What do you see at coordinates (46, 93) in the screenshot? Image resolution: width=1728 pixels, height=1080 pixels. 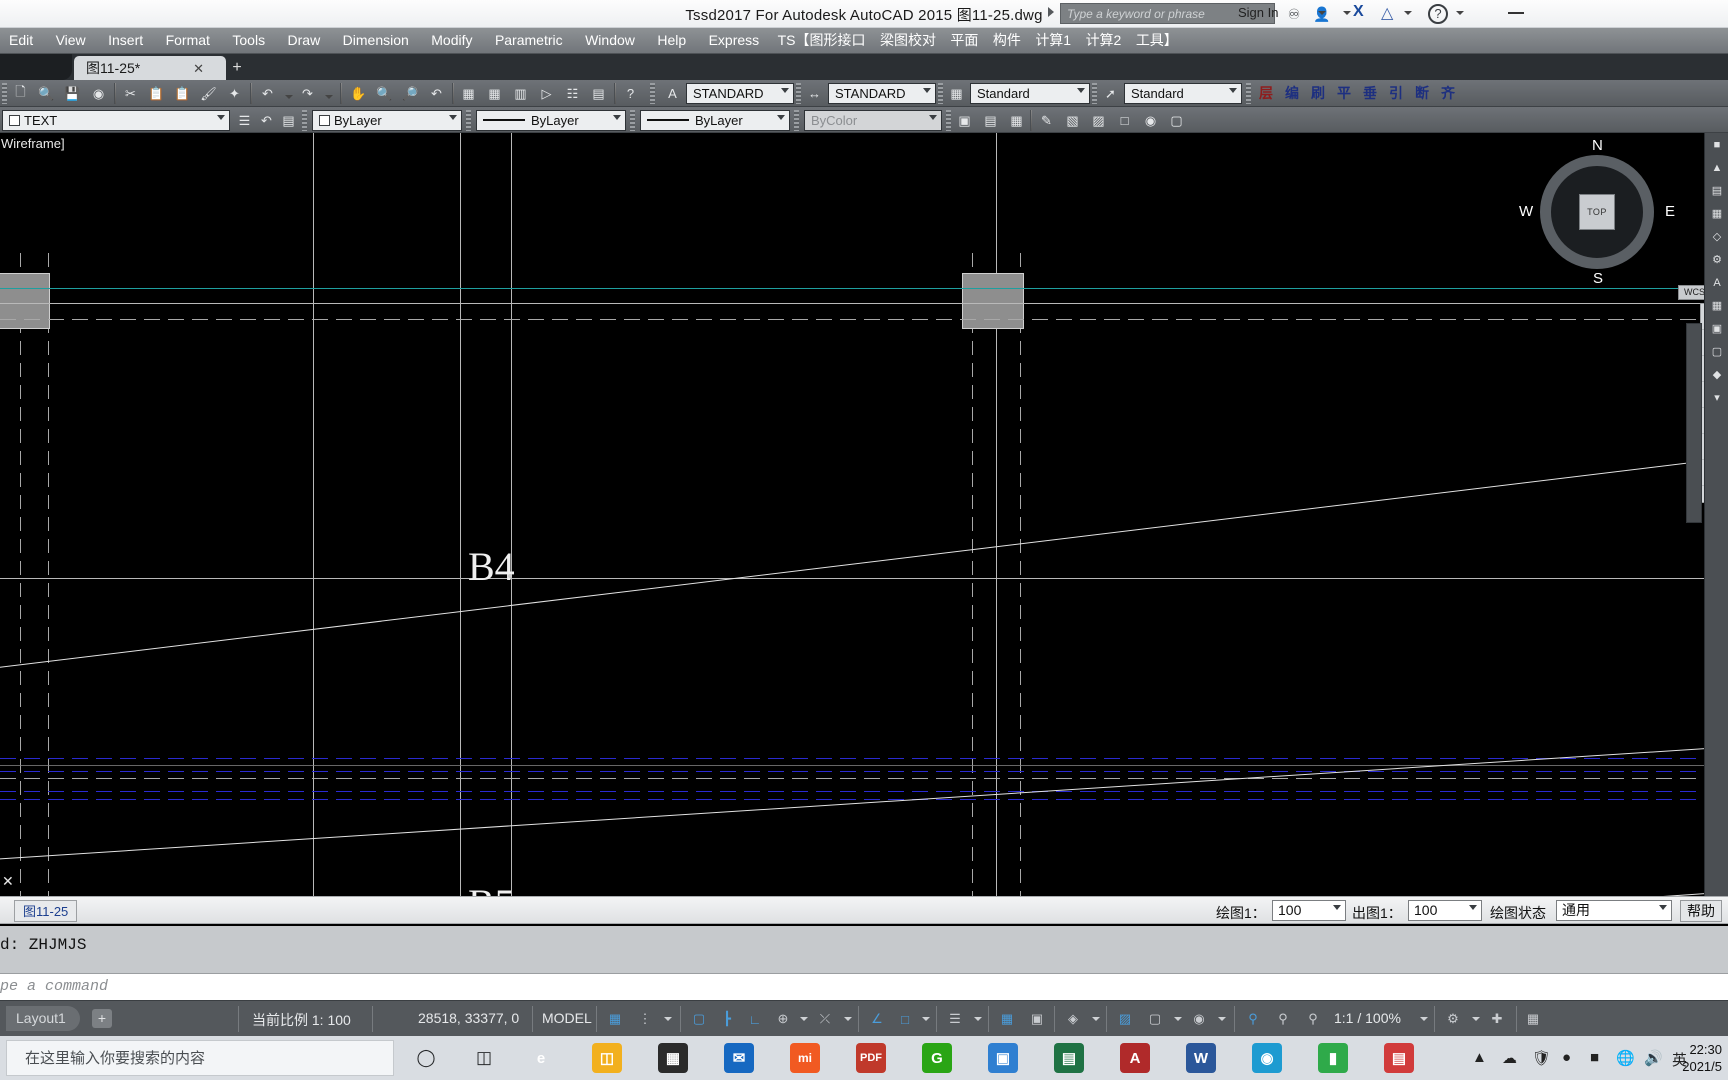 I see `open-icon: 🔍` at bounding box center [46, 93].